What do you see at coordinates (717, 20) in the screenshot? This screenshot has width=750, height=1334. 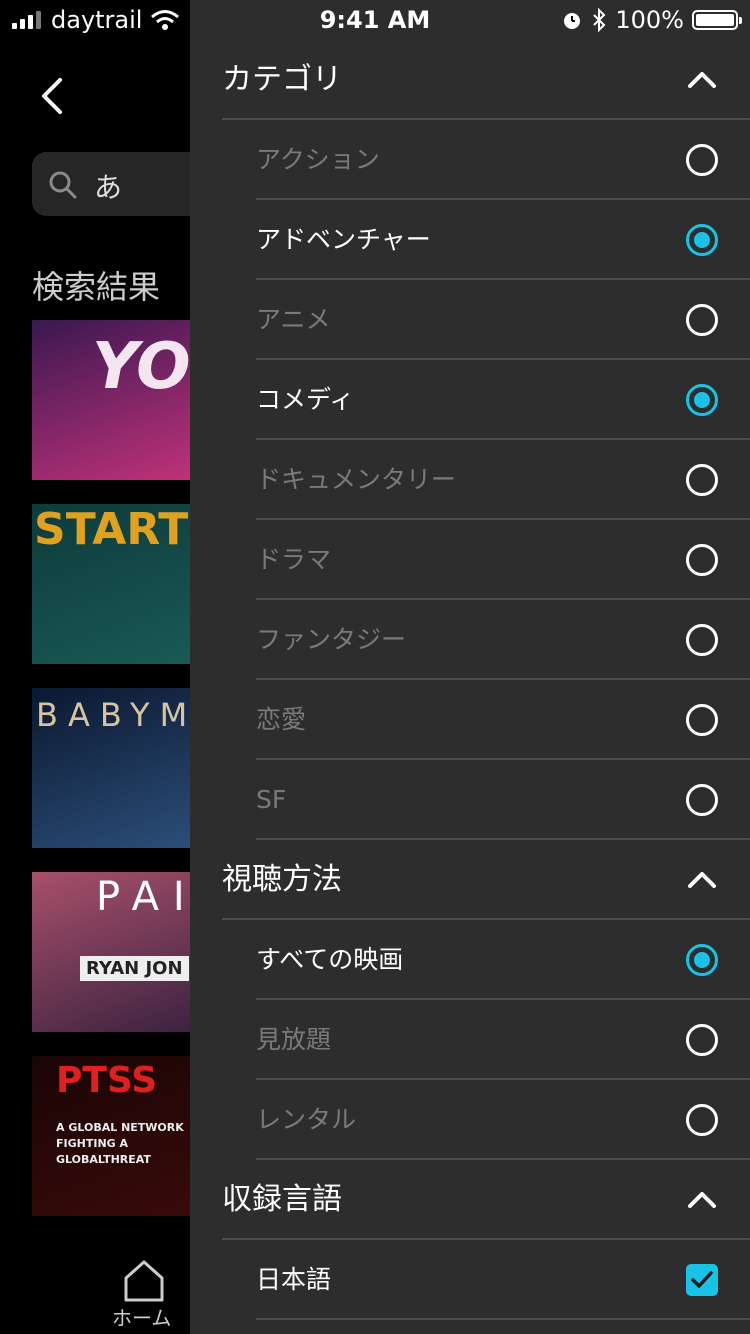 I see `battery-icon` at bounding box center [717, 20].